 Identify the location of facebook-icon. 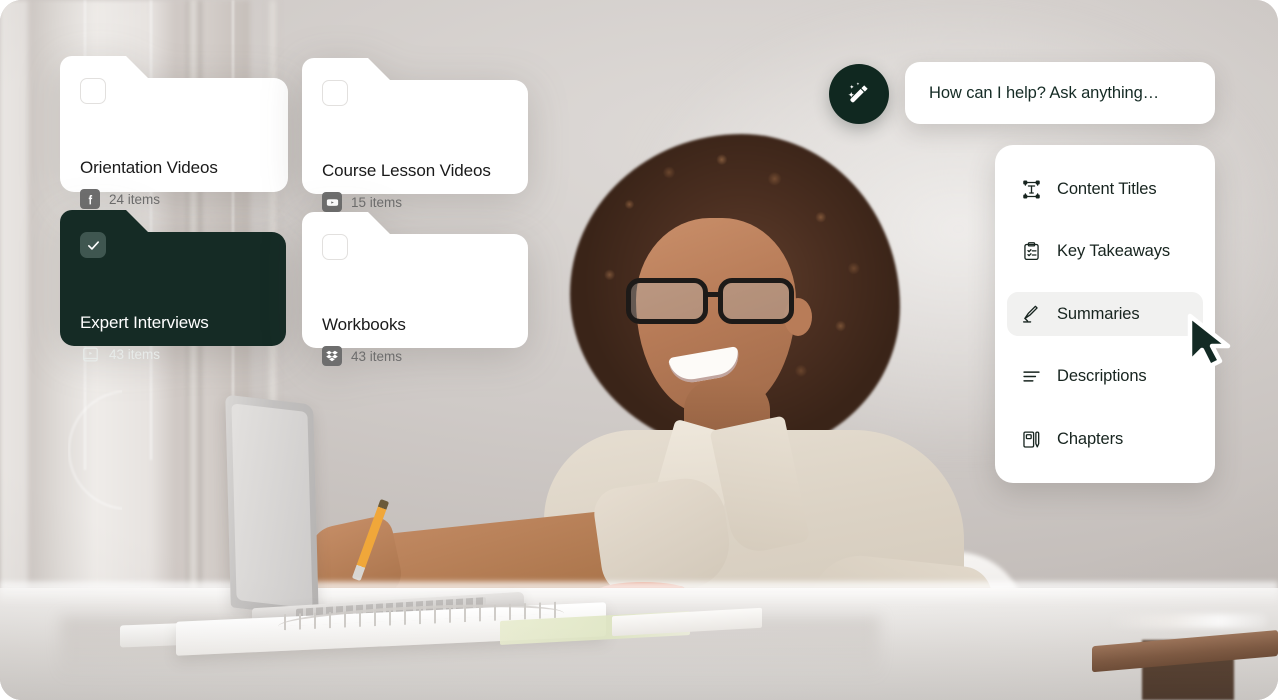
(90, 199).